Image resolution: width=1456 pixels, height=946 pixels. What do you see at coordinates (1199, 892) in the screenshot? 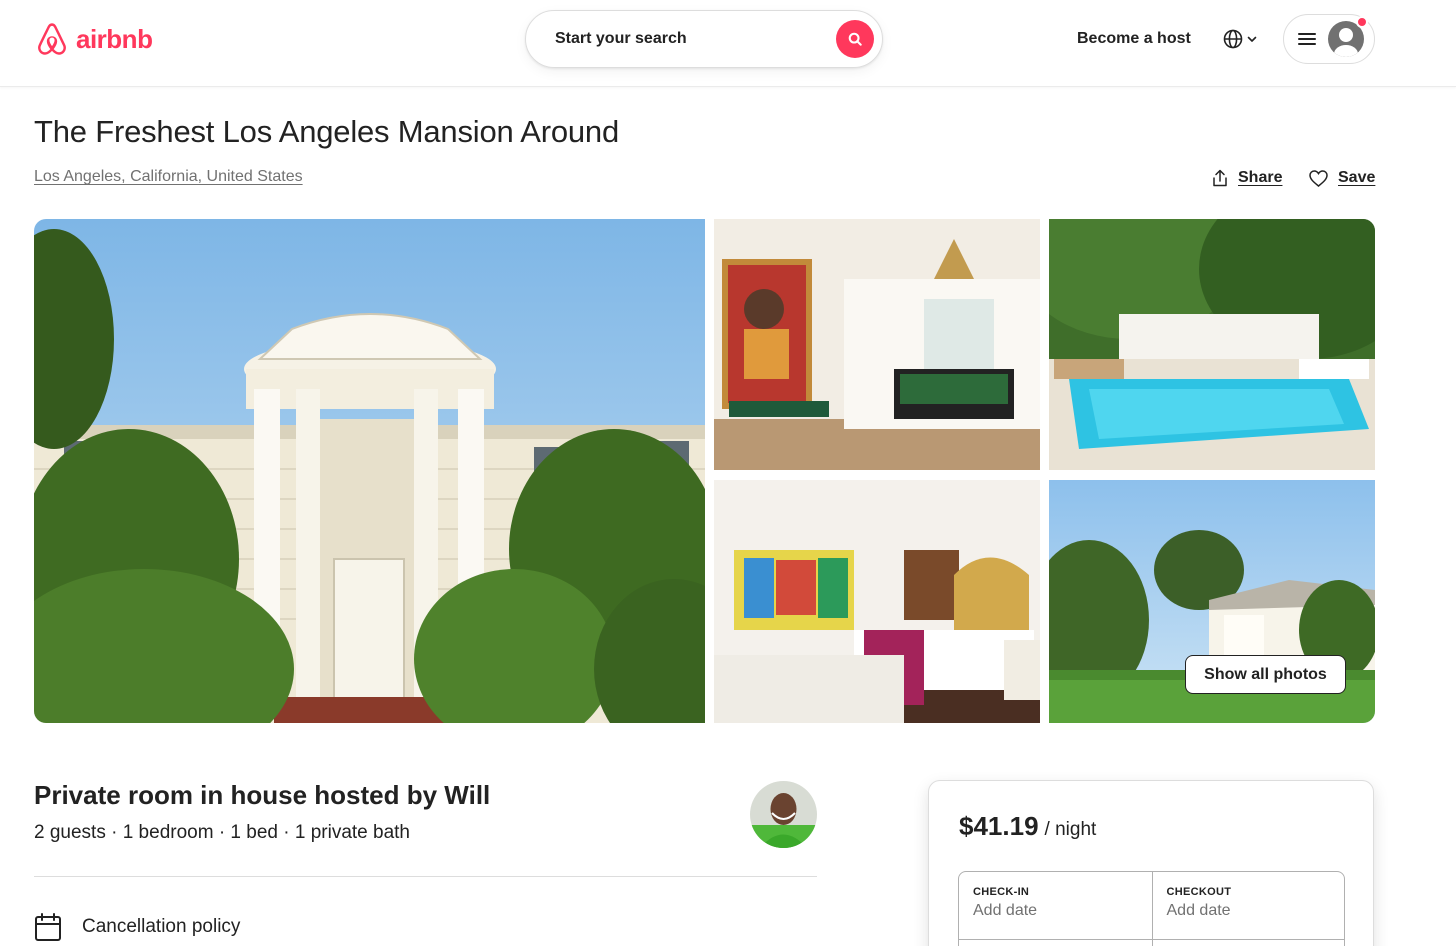
I see `checkout-label: CHECKOUT` at bounding box center [1199, 892].